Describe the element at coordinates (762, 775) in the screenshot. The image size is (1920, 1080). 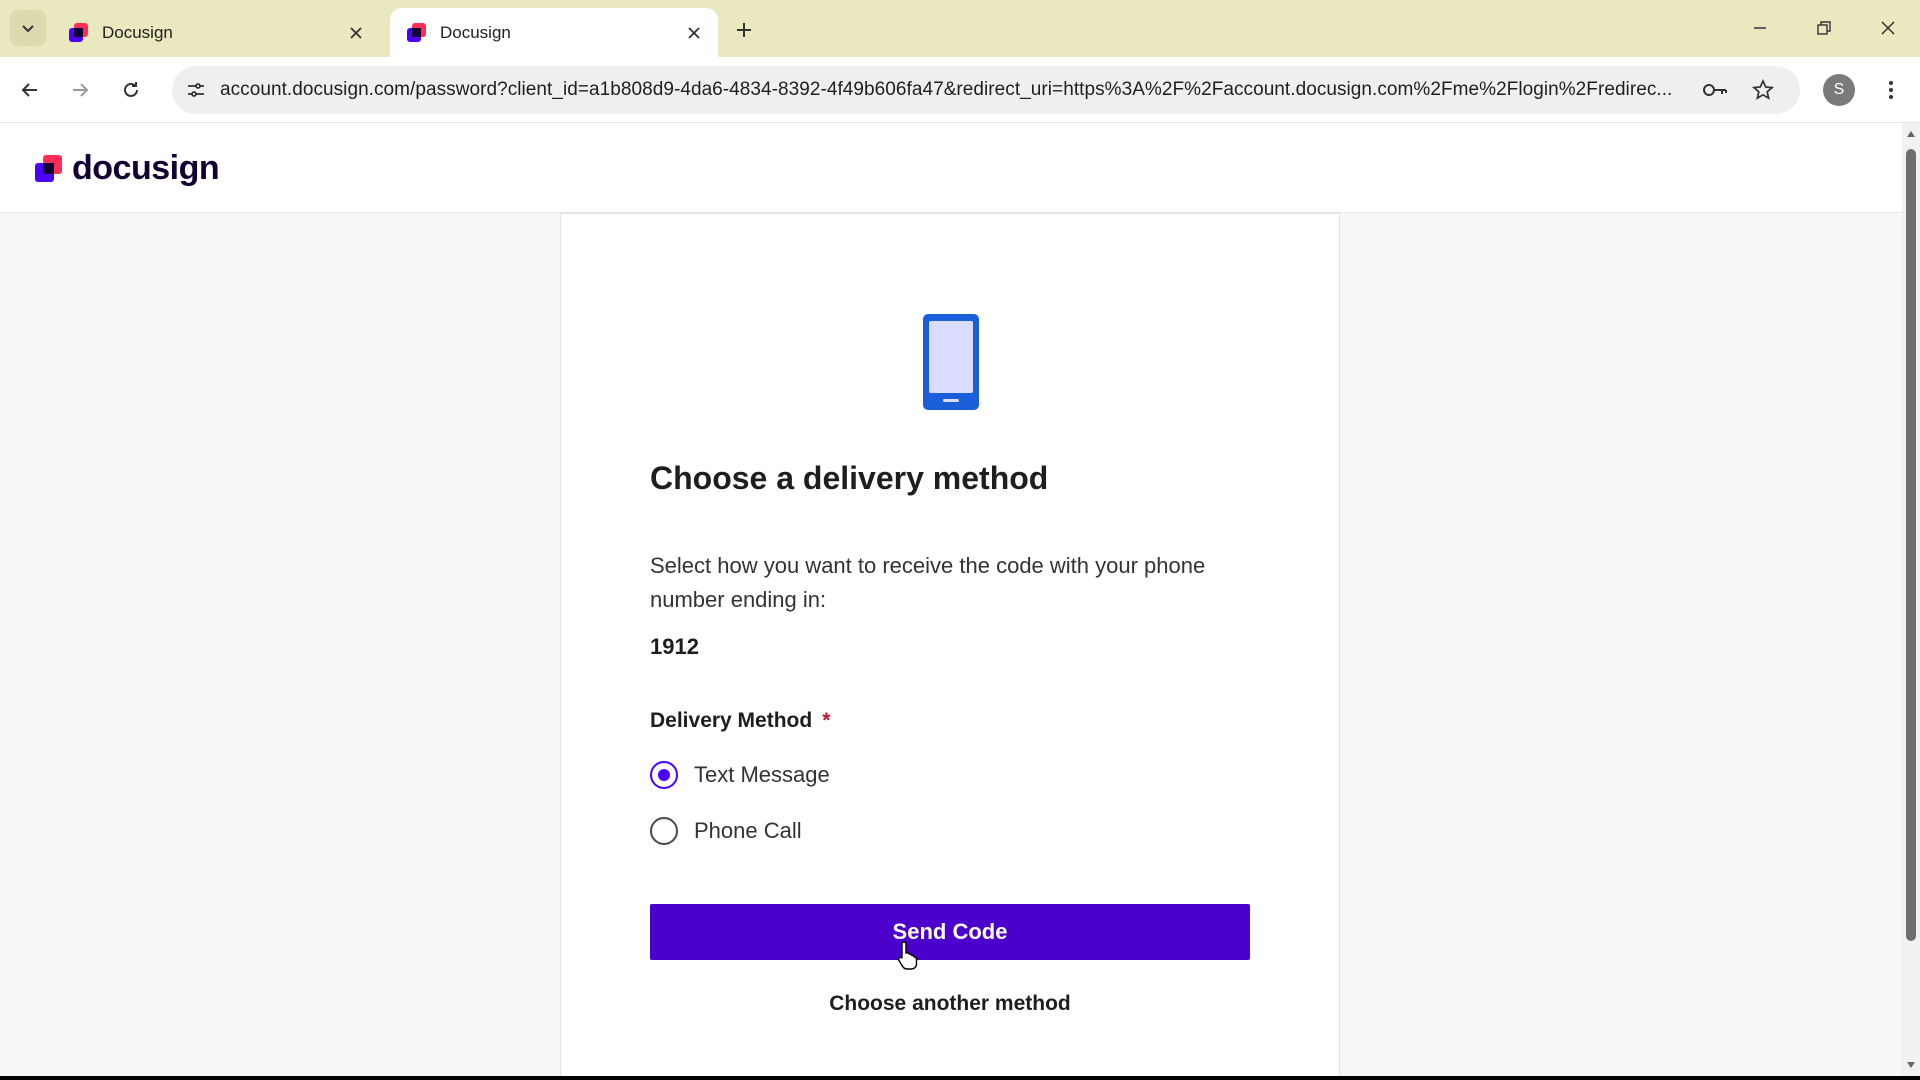
I see `text-message-label: Text Message` at that location.